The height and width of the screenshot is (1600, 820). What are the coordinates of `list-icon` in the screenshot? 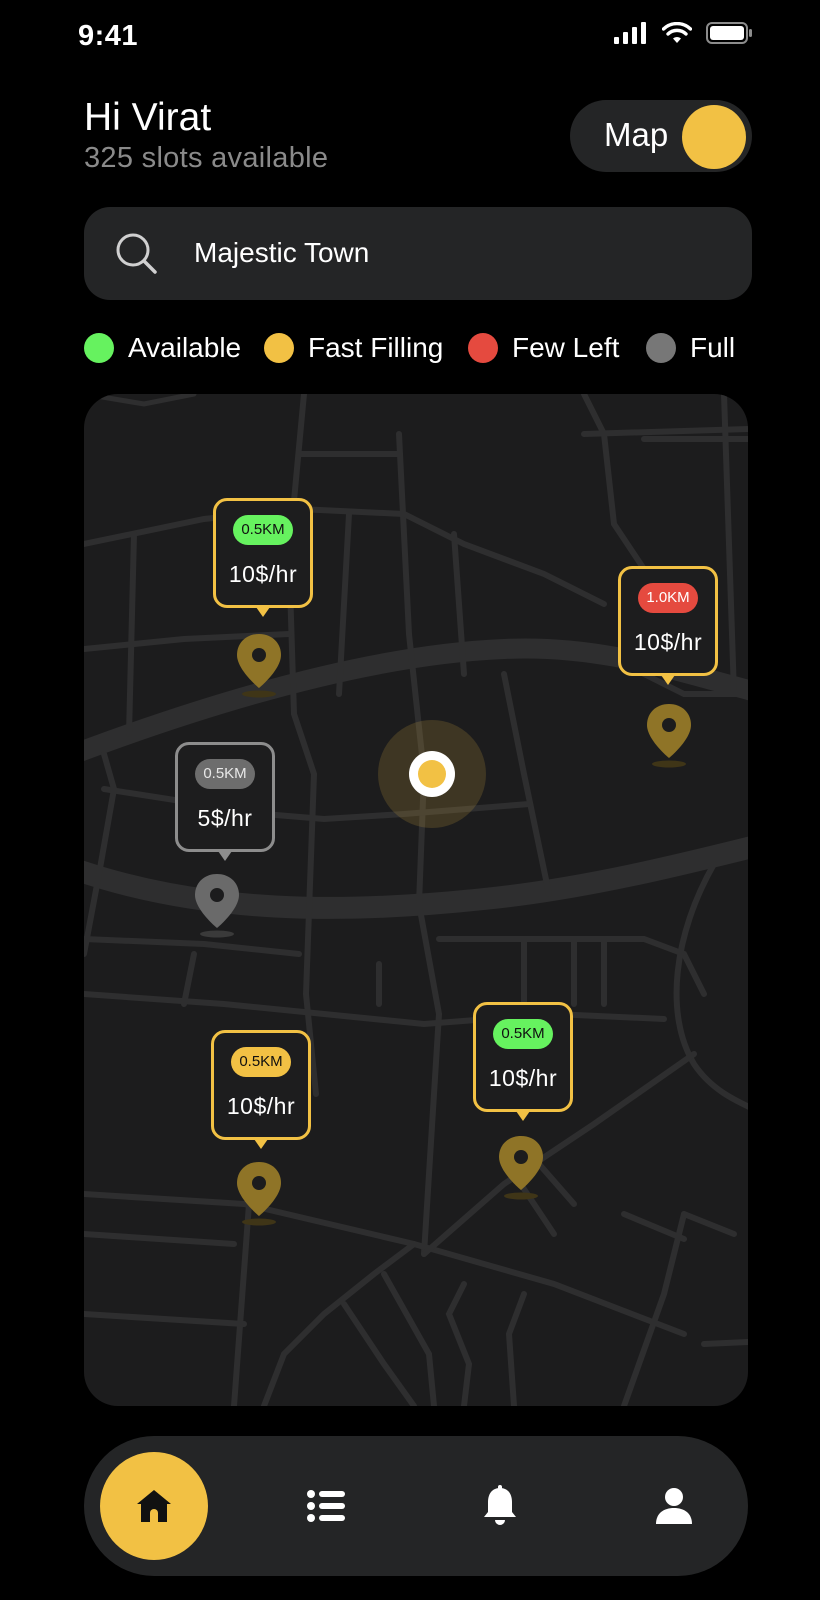 It's located at (326, 1506).